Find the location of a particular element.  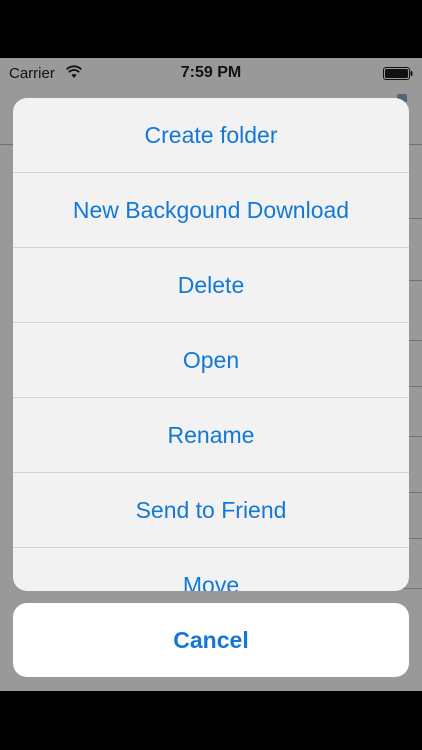

move-button: Move is located at coordinates (211, 570).